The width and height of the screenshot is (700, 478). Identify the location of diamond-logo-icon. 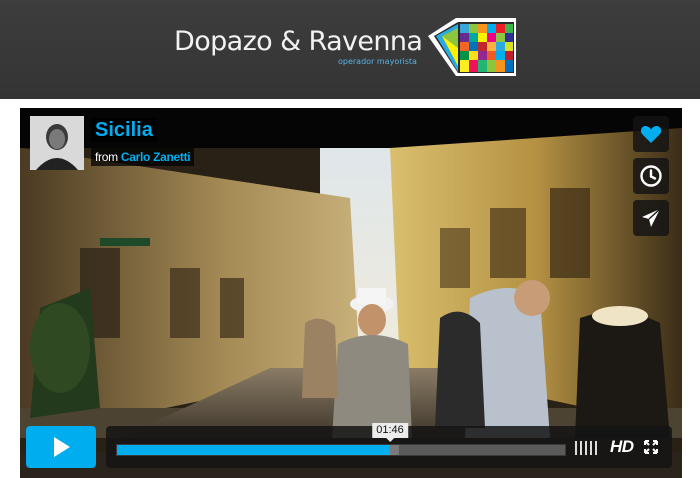
(472, 47).